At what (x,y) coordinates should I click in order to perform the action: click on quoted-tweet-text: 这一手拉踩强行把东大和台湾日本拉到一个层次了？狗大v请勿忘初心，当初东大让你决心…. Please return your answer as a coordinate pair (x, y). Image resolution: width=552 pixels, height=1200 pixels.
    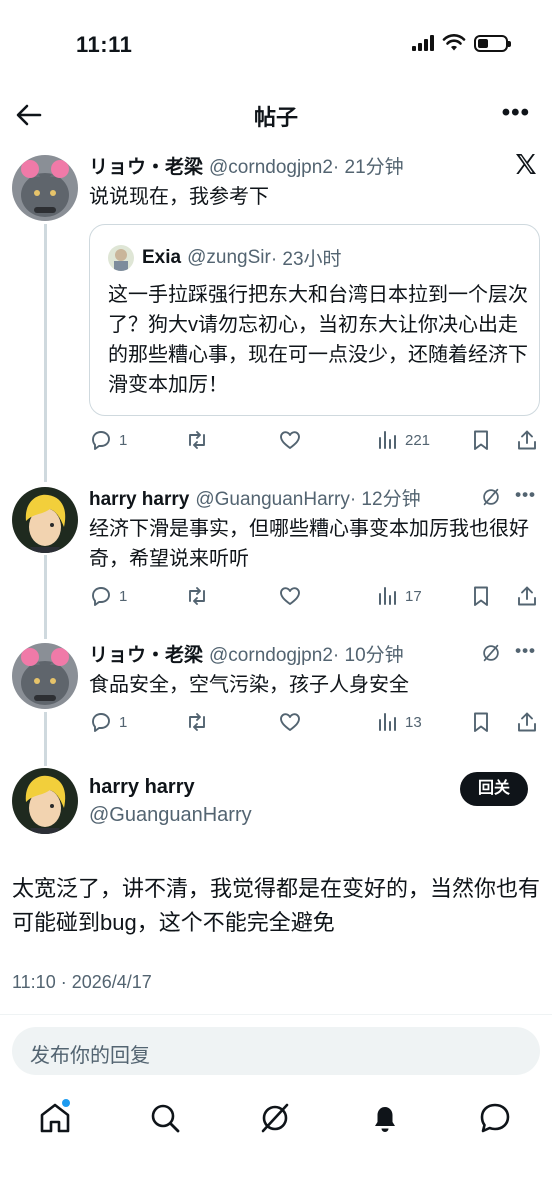
    Looking at the image, I should click on (318, 340).